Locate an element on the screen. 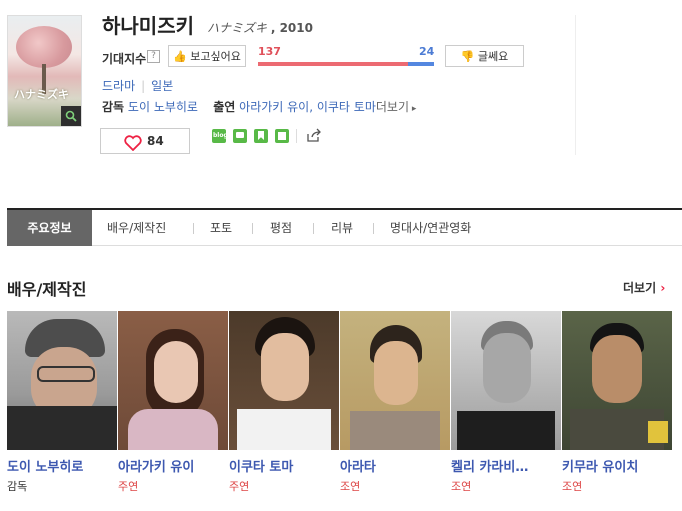 This screenshot has height=511, width=682. movie-title: 하나미즈키 is located at coordinates (148, 26).